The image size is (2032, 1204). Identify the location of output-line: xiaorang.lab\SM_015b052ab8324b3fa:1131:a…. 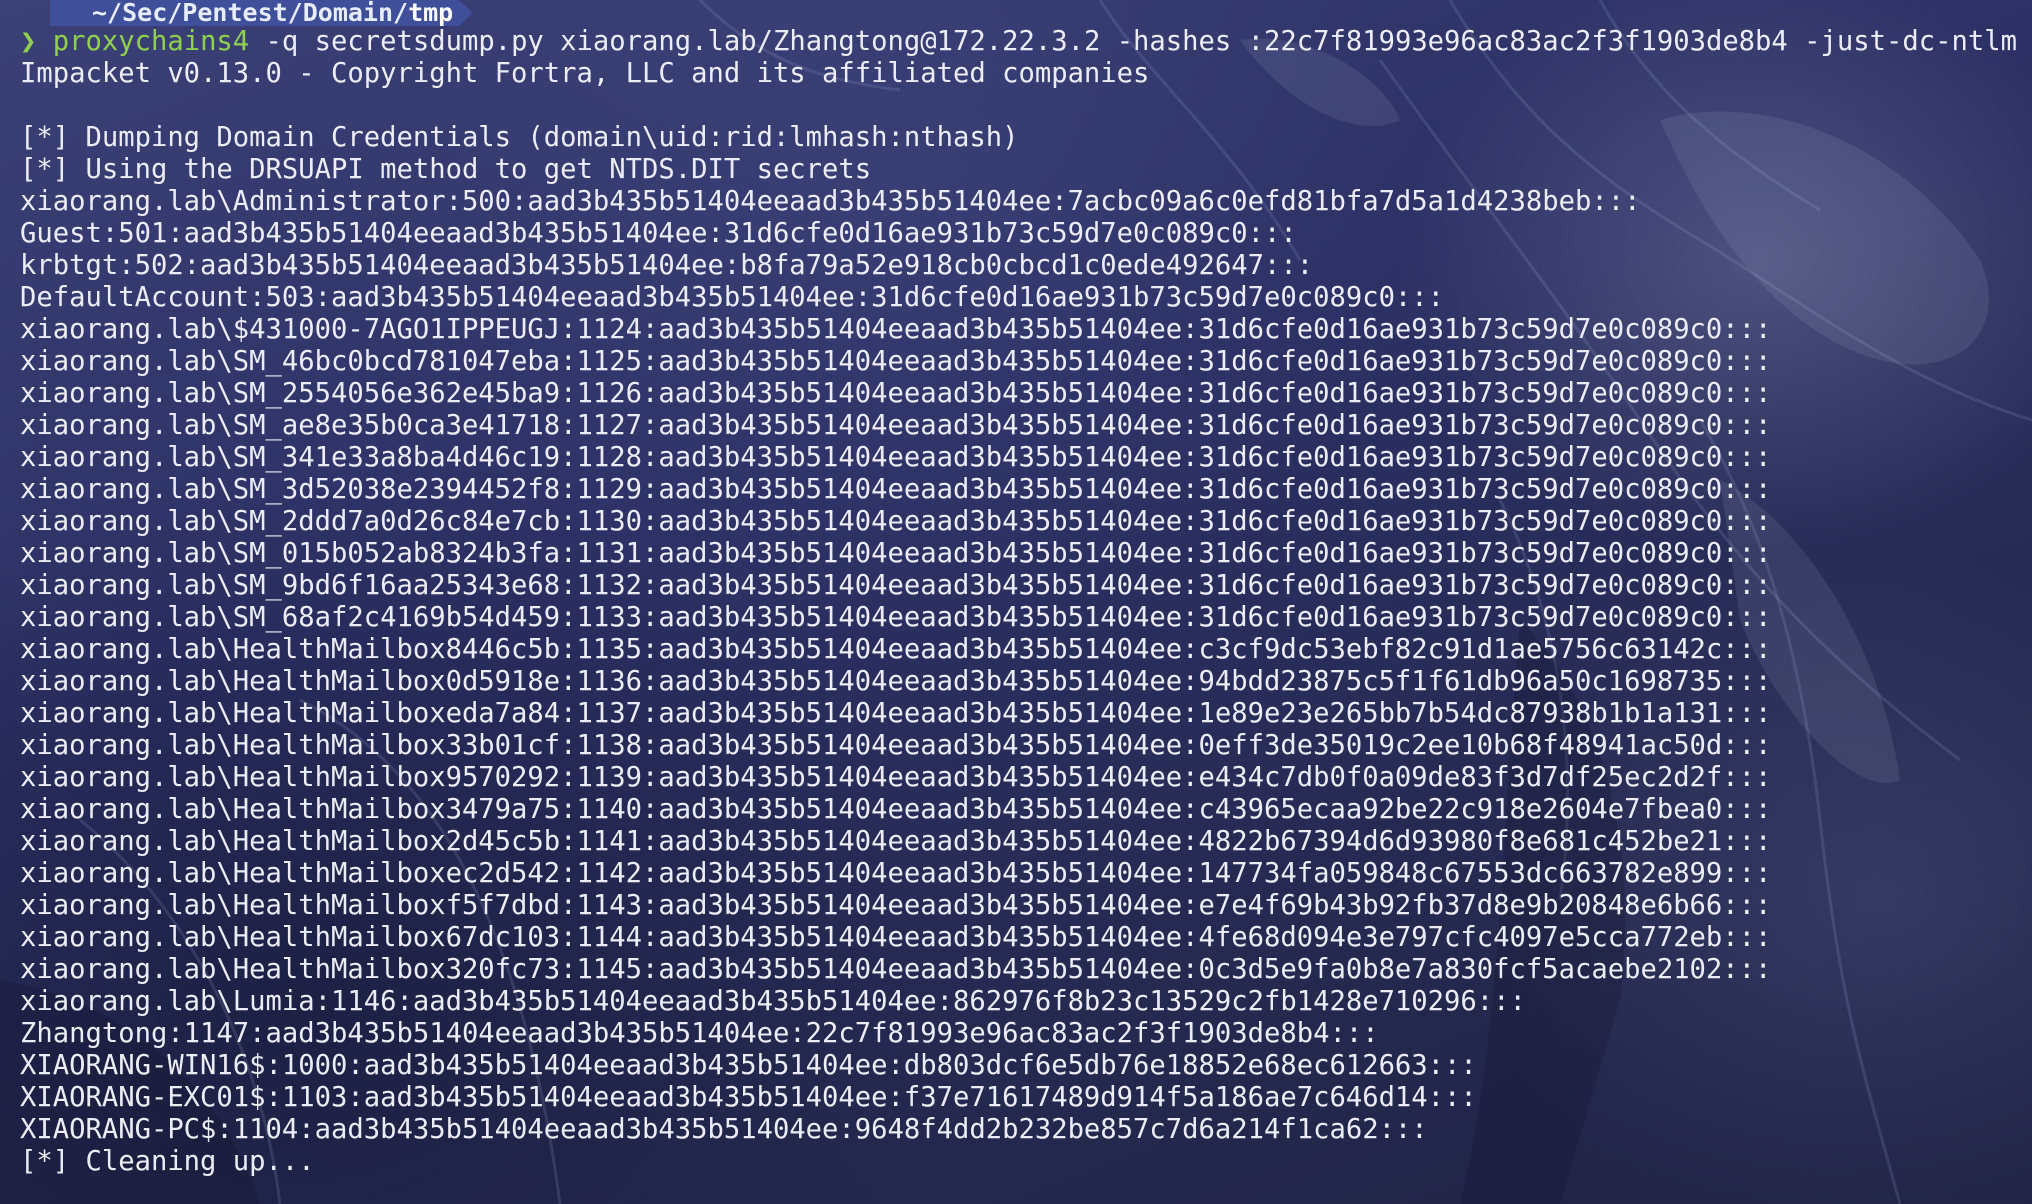
(896, 553).